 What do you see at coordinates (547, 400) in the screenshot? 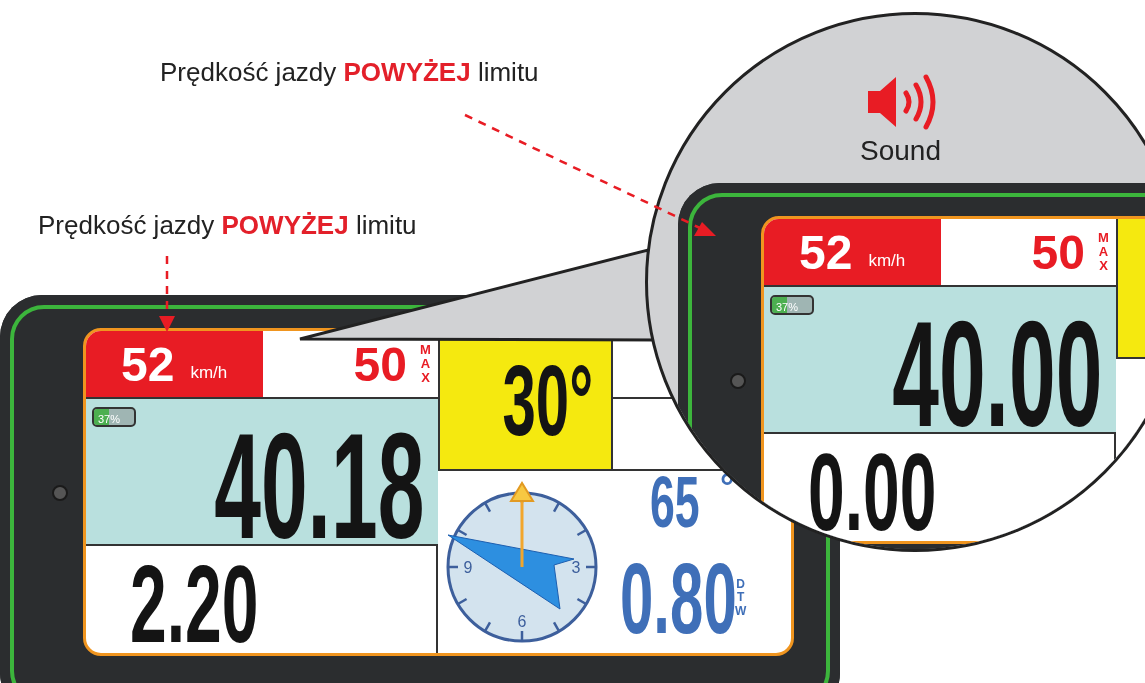
I see `heading-value: 30°` at bounding box center [547, 400].